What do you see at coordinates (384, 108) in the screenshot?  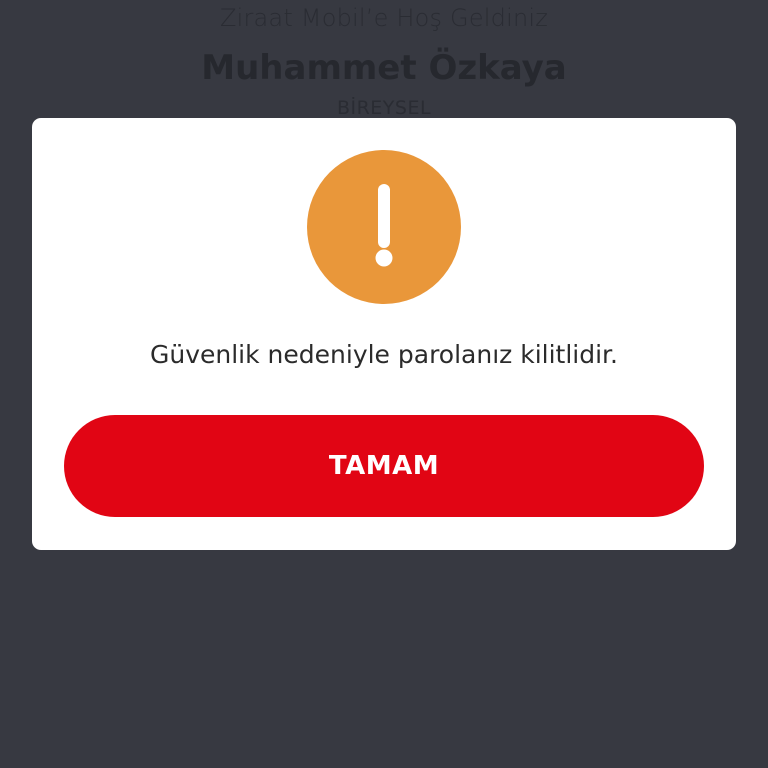 I see `account-type-label: BİREYSEL` at bounding box center [384, 108].